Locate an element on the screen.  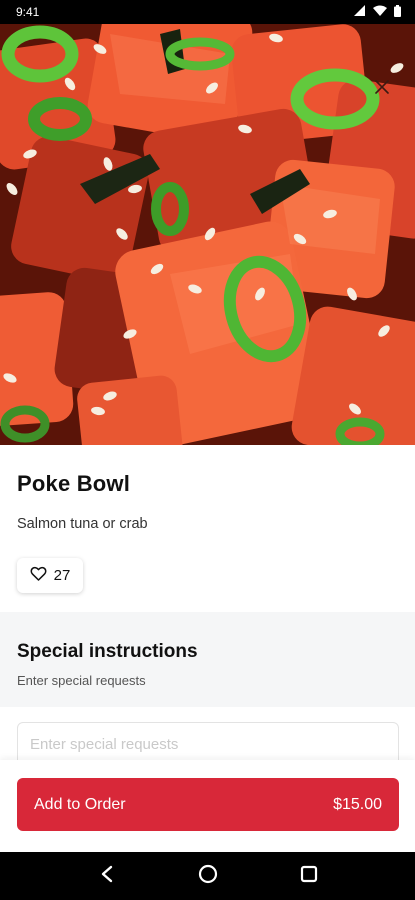
battery-icon is located at coordinates (397, 12).